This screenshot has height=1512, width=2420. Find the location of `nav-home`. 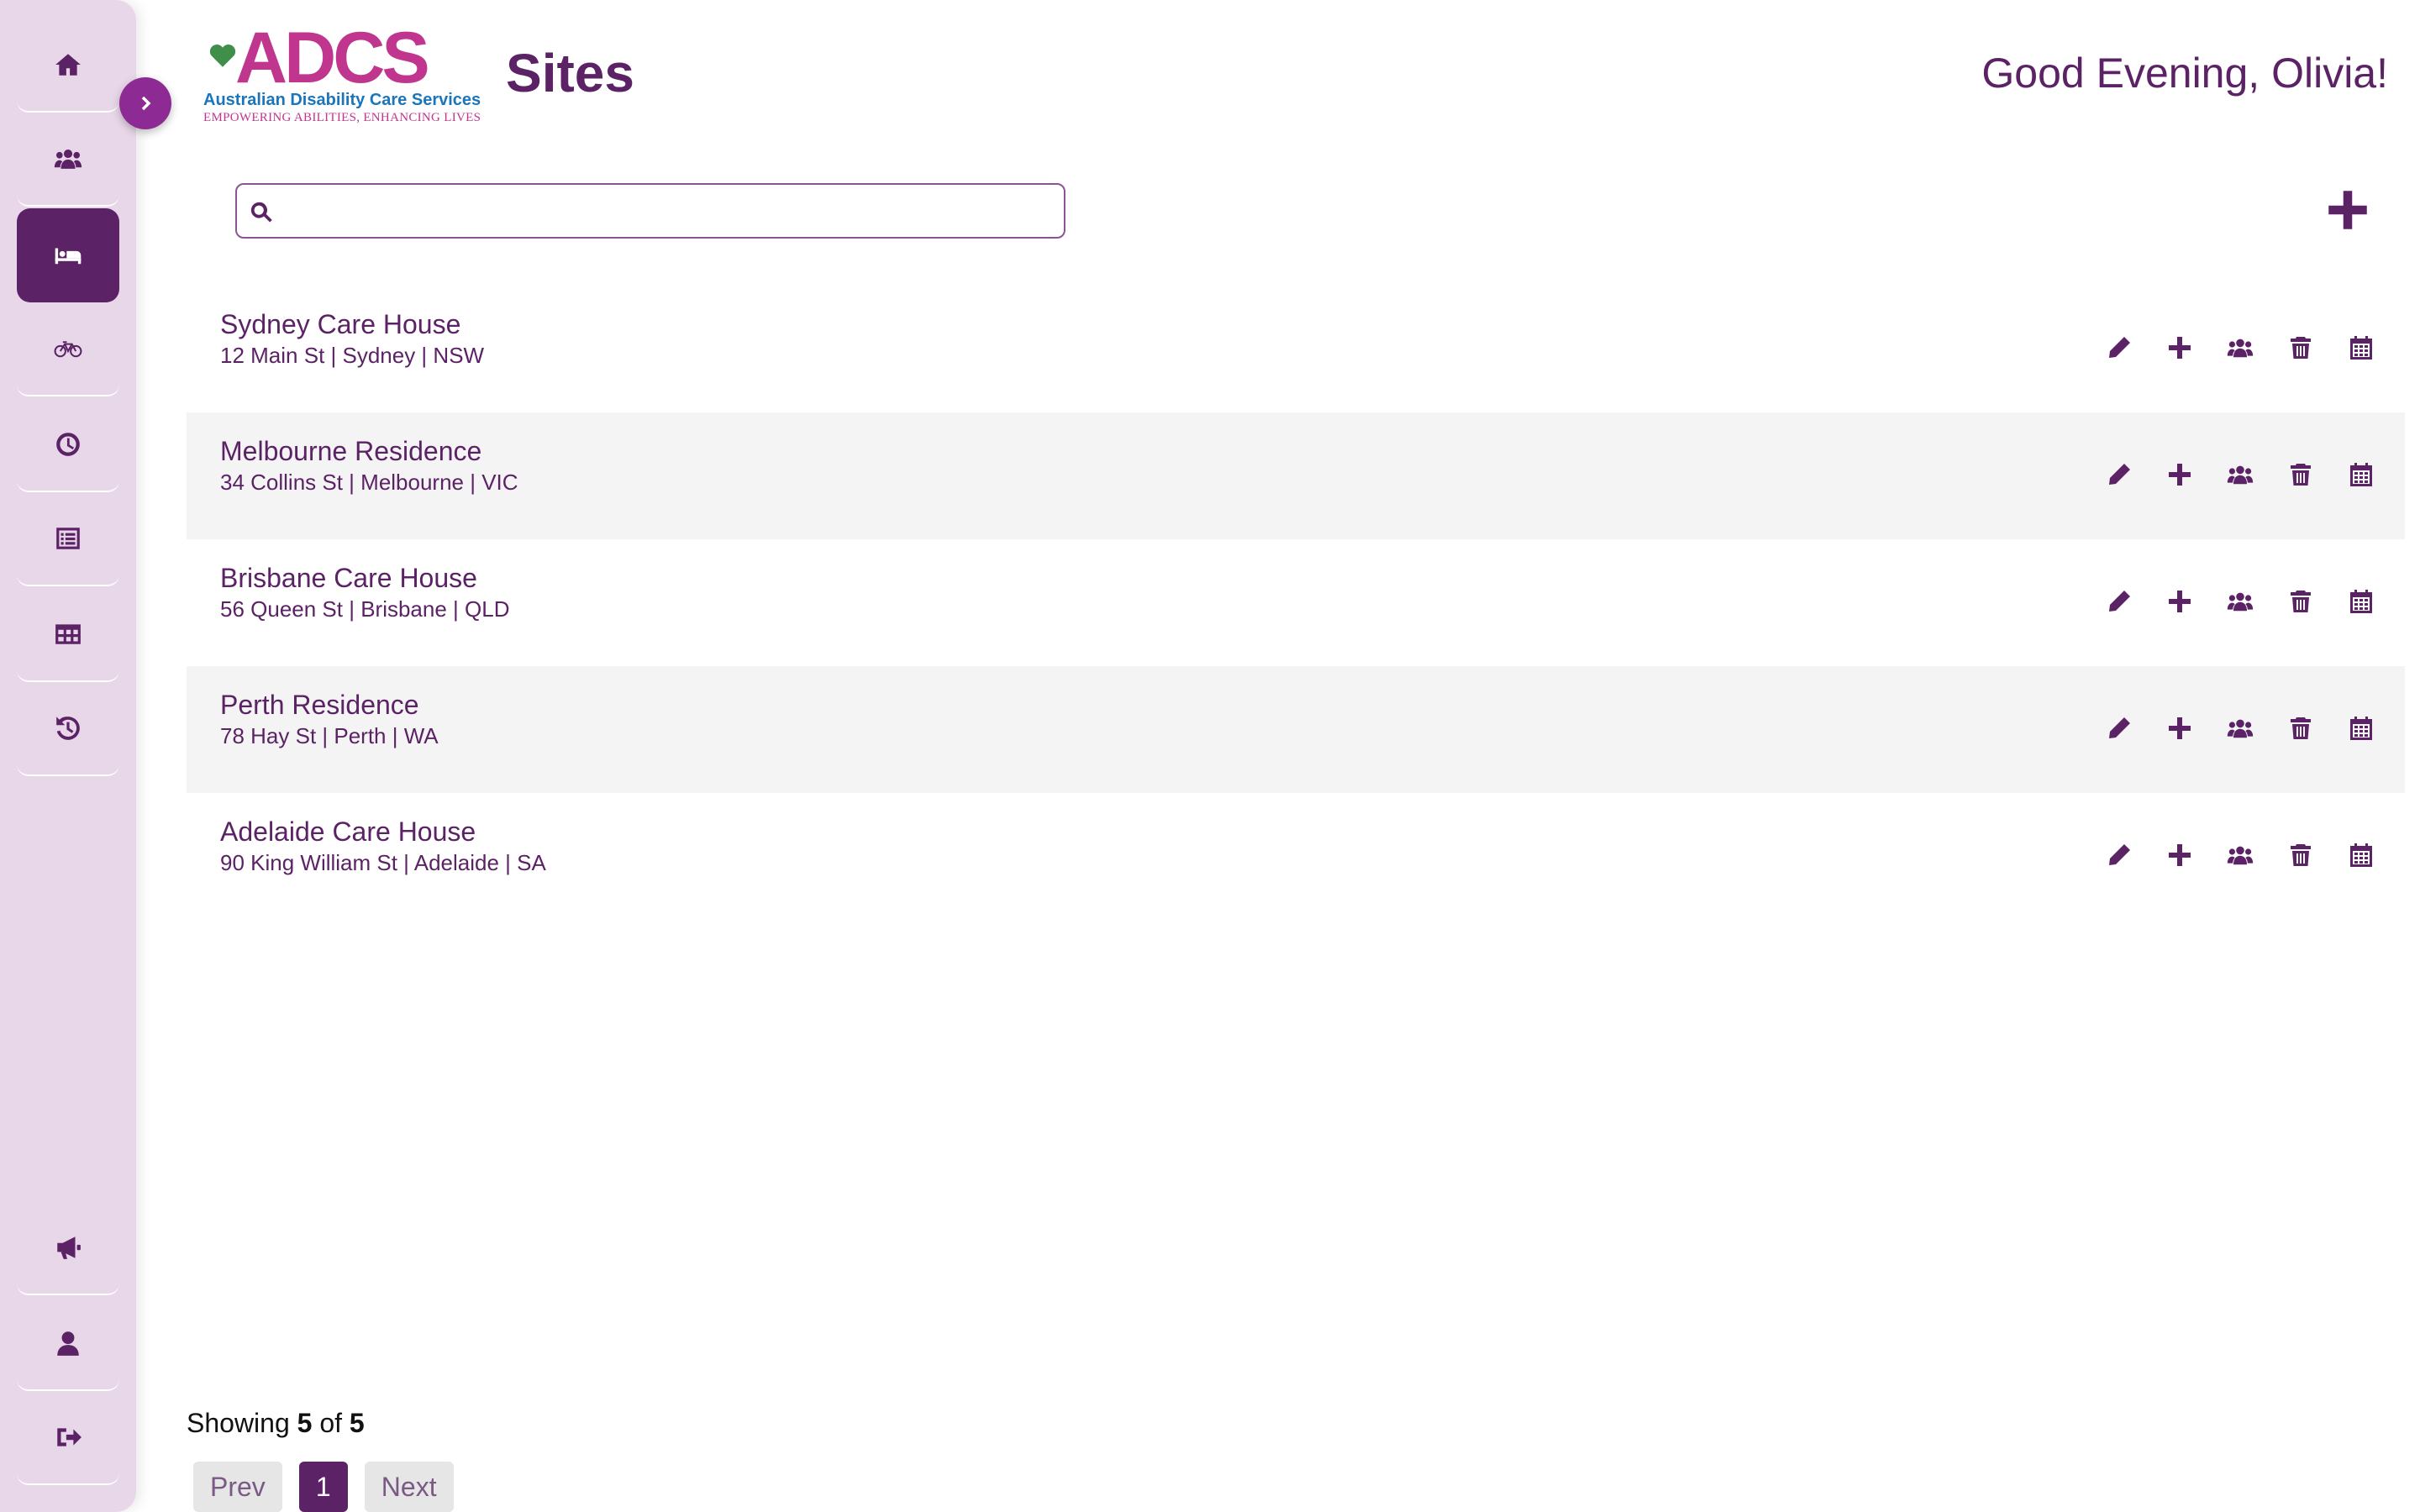

nav-home is located at coordinates (68, 65).